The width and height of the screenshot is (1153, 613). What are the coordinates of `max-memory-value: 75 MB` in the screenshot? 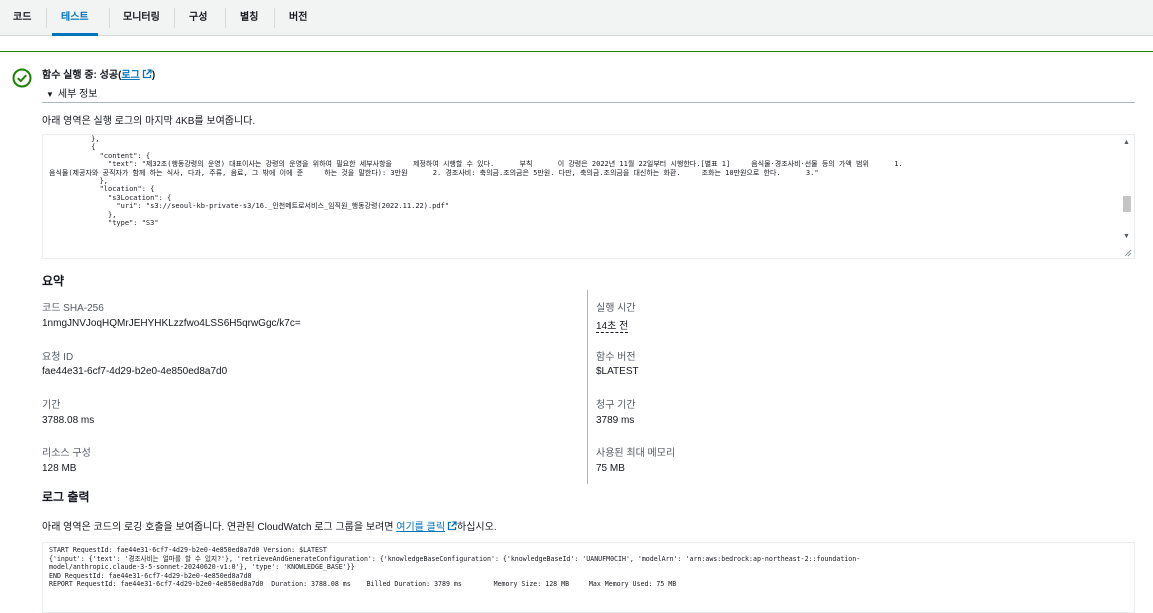 It's located at (610, 468).